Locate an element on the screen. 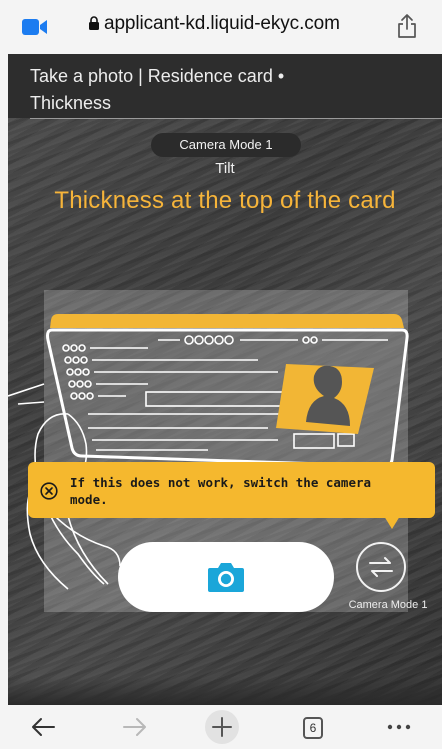 This screenshot has height=749, width=442. tilt-label: Tilt is located at coordinates (225, 168).